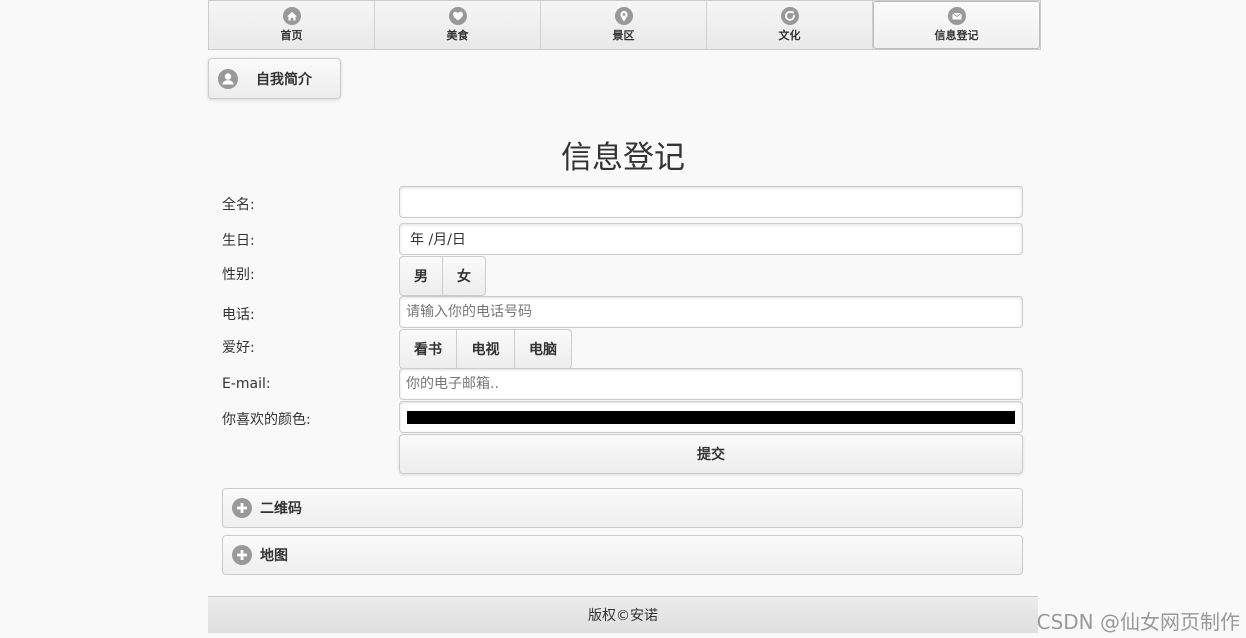 The image size is (1246, 638). I want to click on footer-text: 版权©安诺, so click(623, 616).